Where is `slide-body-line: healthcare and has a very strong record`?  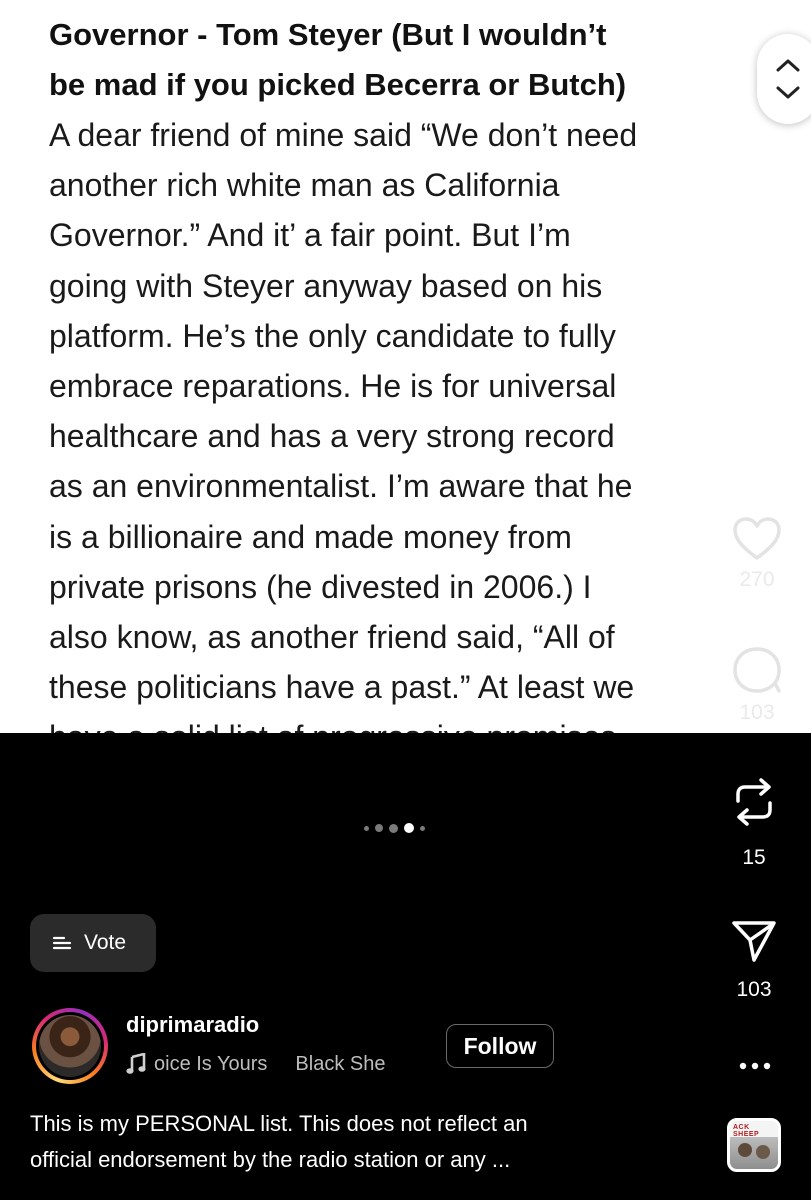 slide-body-line: healthcare and has a very strong record is located at coordinates (332, 436).